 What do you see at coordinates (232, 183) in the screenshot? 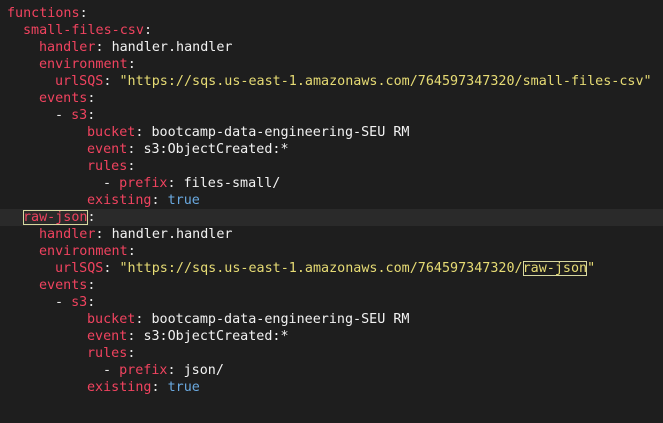
I see `yaml-value: files-small/` at bounding box center [232, 183].